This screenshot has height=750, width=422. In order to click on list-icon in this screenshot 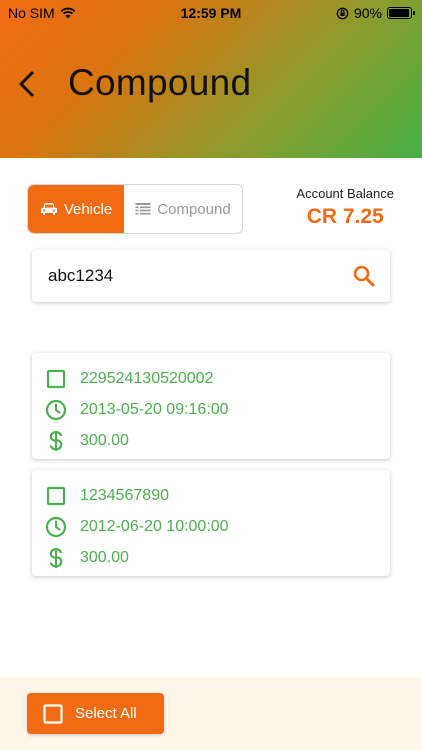, I will do `click(143, 209)`.